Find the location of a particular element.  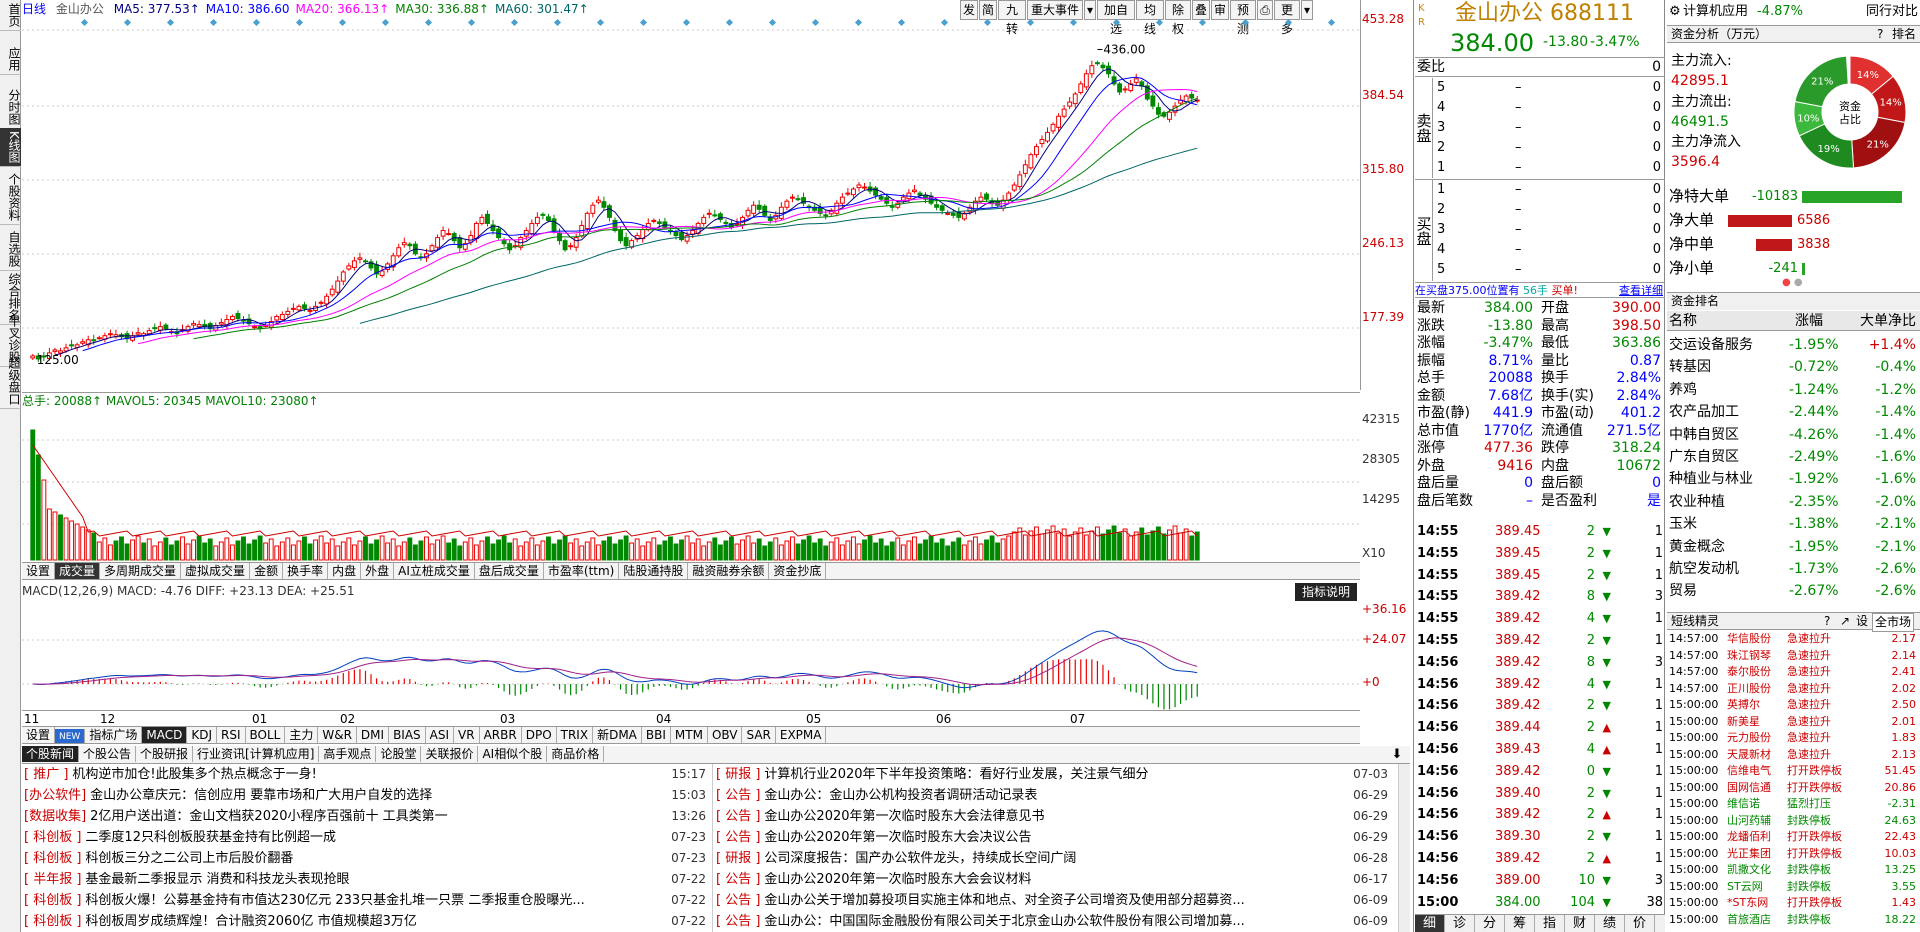

news-title: 科创板三分之二公司上市后股价翻番 is located at coordinates (189, 858).